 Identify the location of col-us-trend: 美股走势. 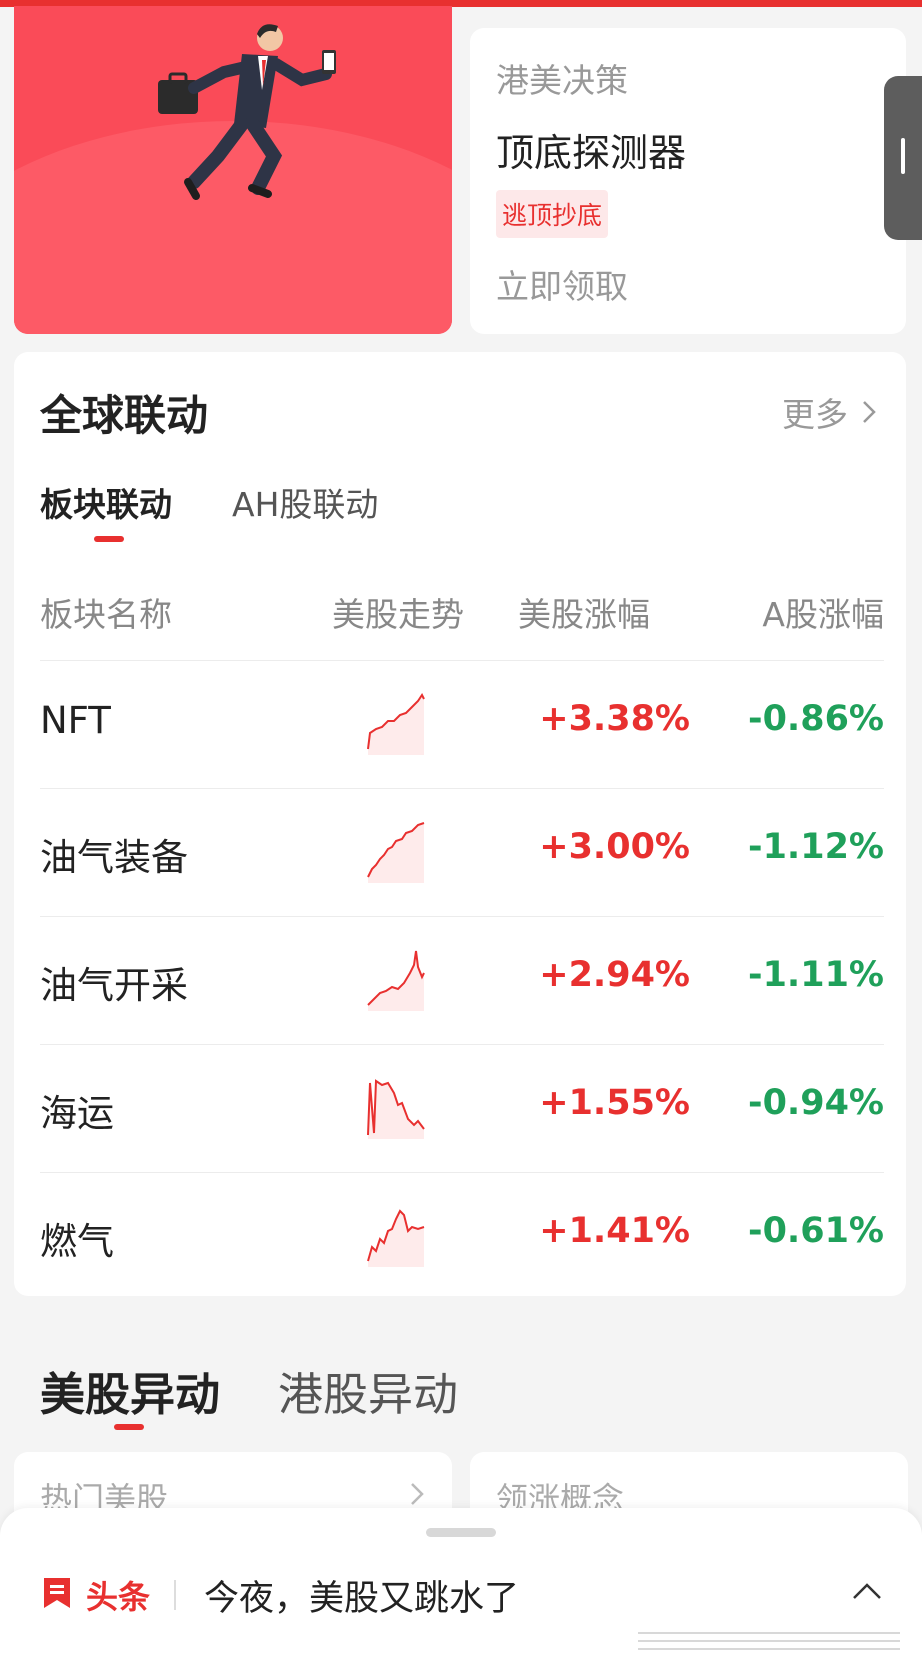
(398, 614).